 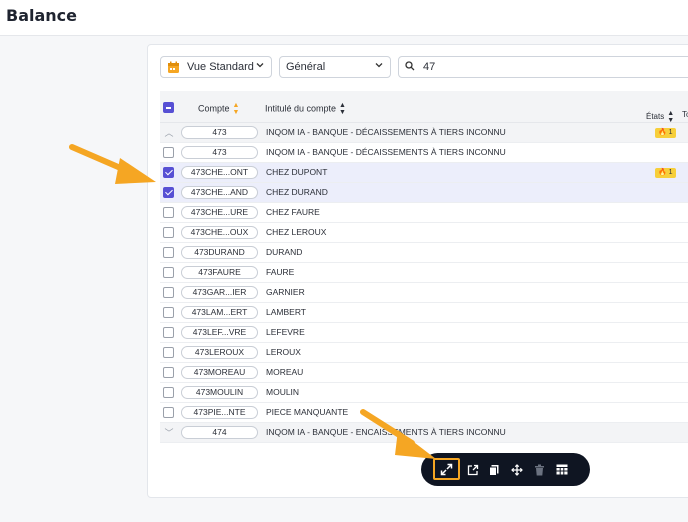 What do you see at coordinates (219, 212) in the screenshot?
I see `account-code: 473CHE...URE` at bounding box center [219, 212].